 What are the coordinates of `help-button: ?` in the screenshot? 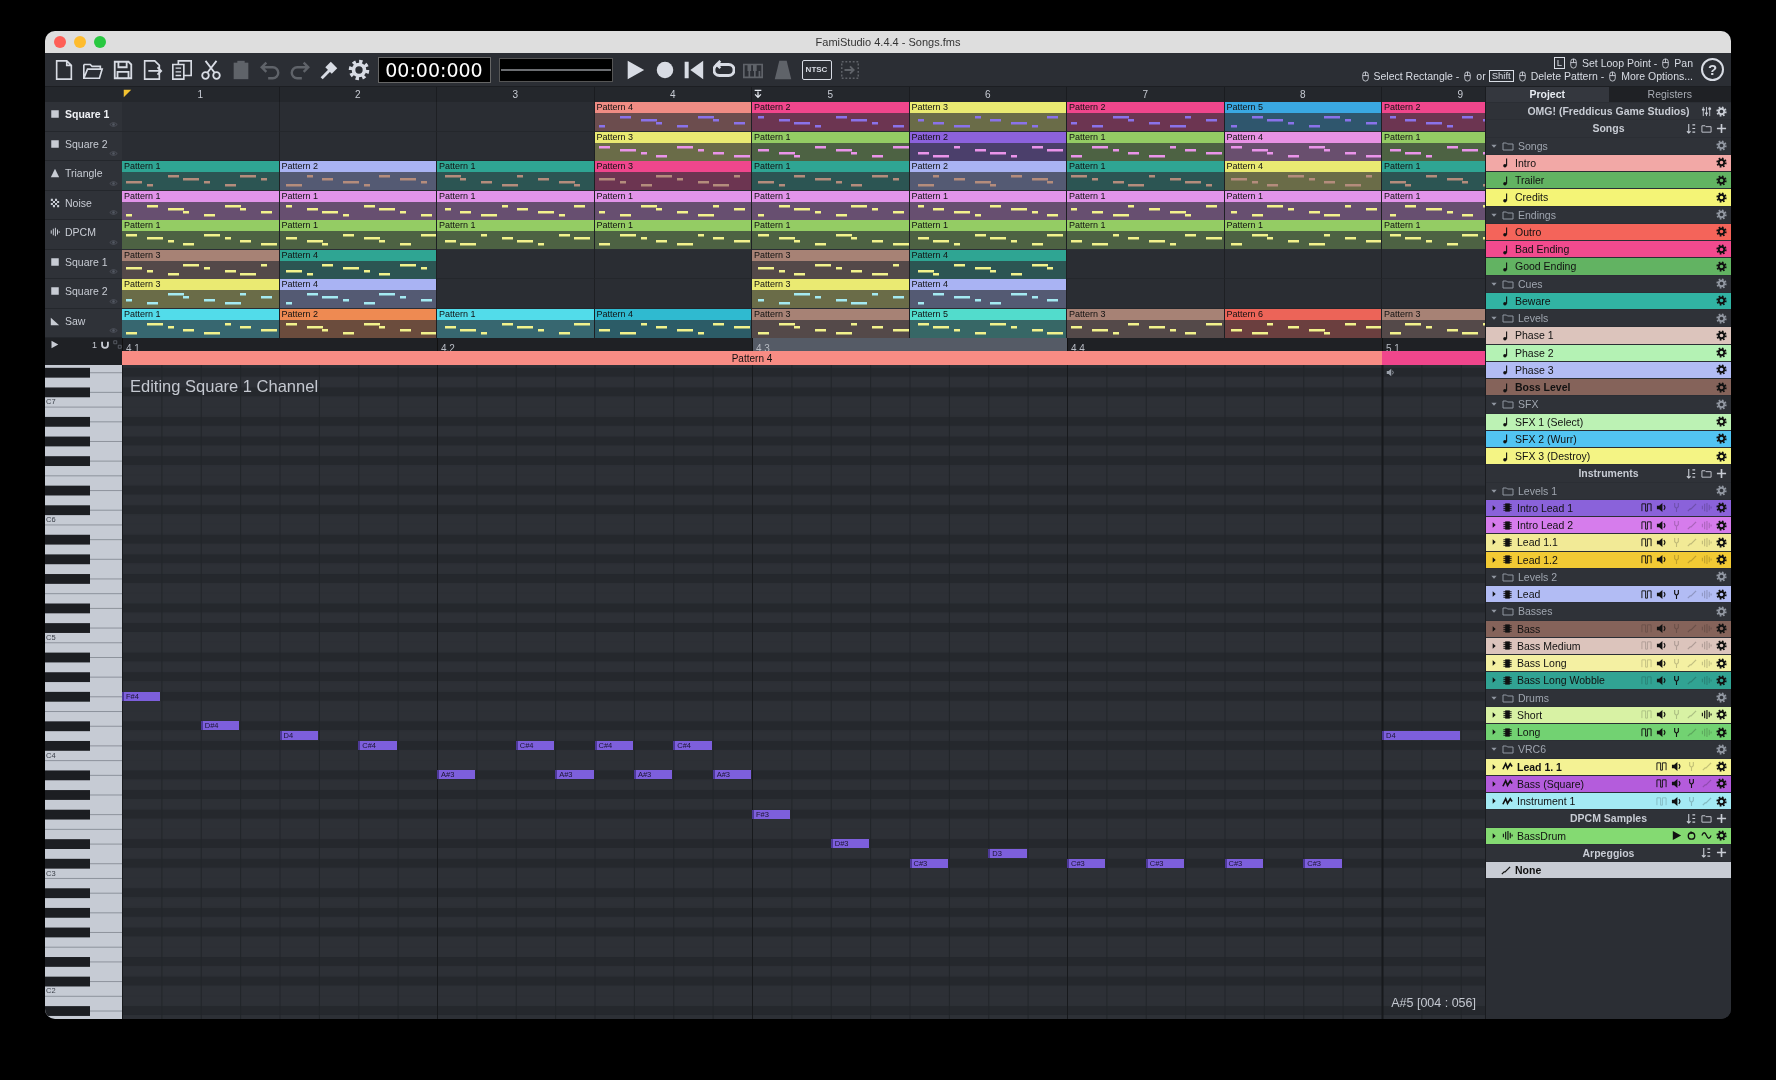 It's located at (1712, 69).